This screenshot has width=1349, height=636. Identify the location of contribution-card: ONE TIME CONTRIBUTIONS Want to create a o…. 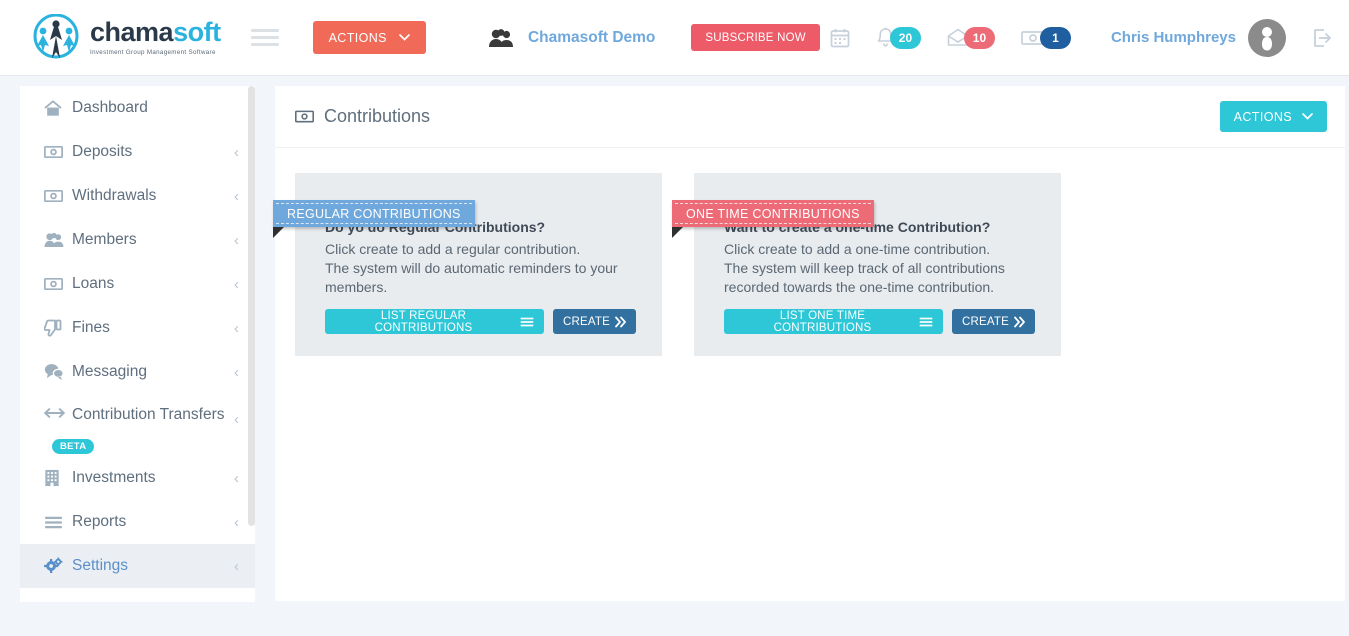
(866, 264).